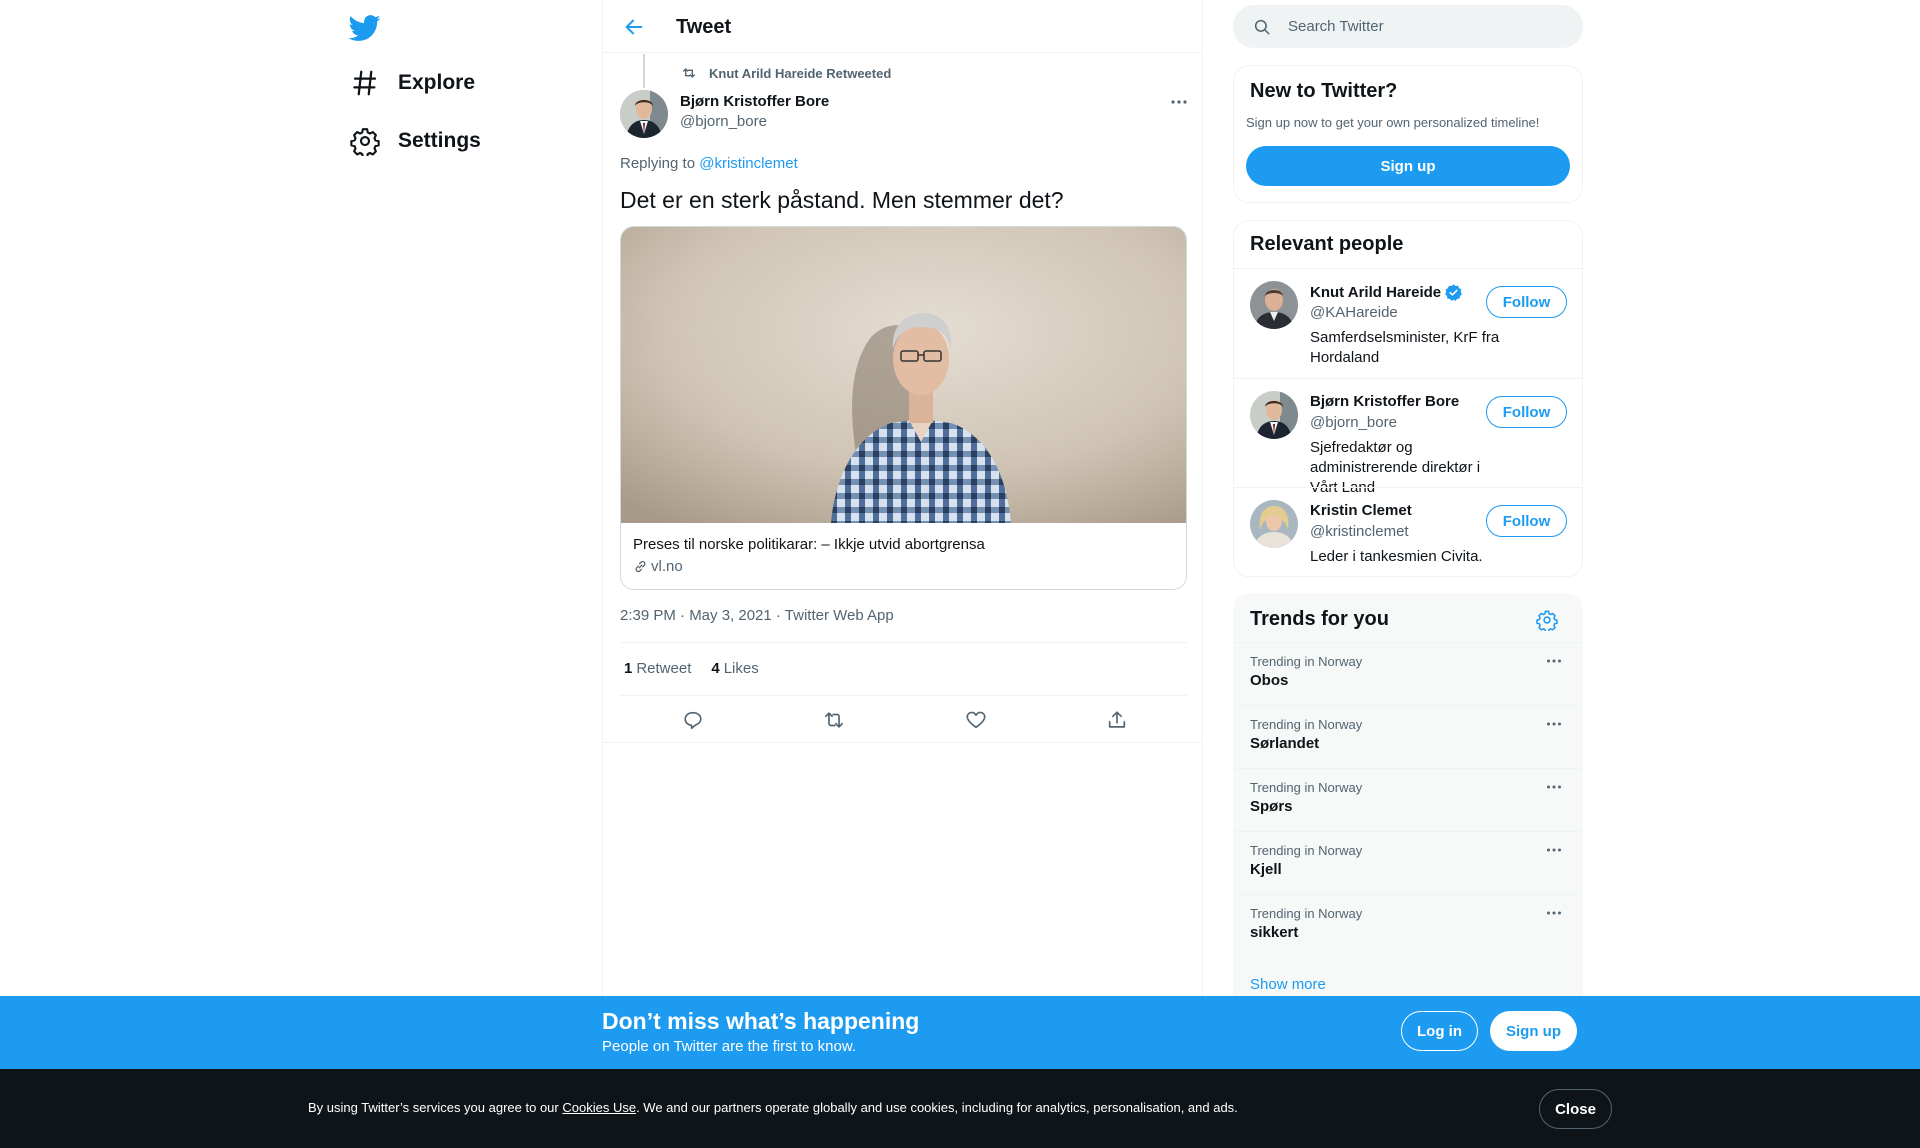 The width and height of the screenshot is (1920, 1148). What do you see at coordinates (439, 140) in the screenshot?
I see `nav-settings-label: Settings` at bounding box center [439, 140].